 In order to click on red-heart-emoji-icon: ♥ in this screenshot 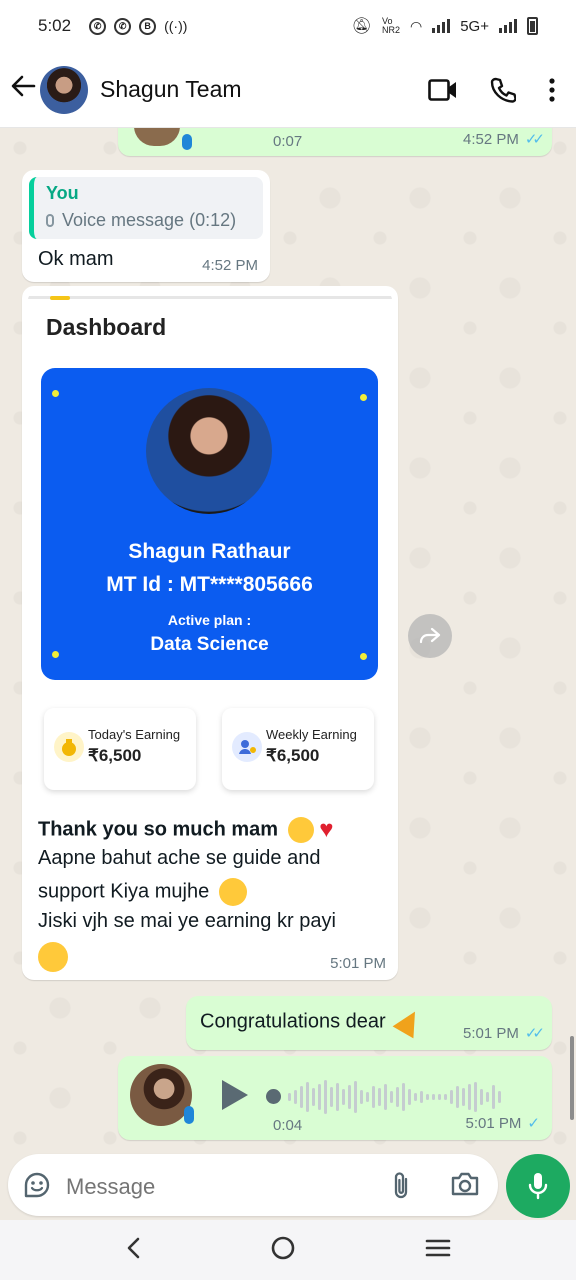, I will do `click(326, 829)`.